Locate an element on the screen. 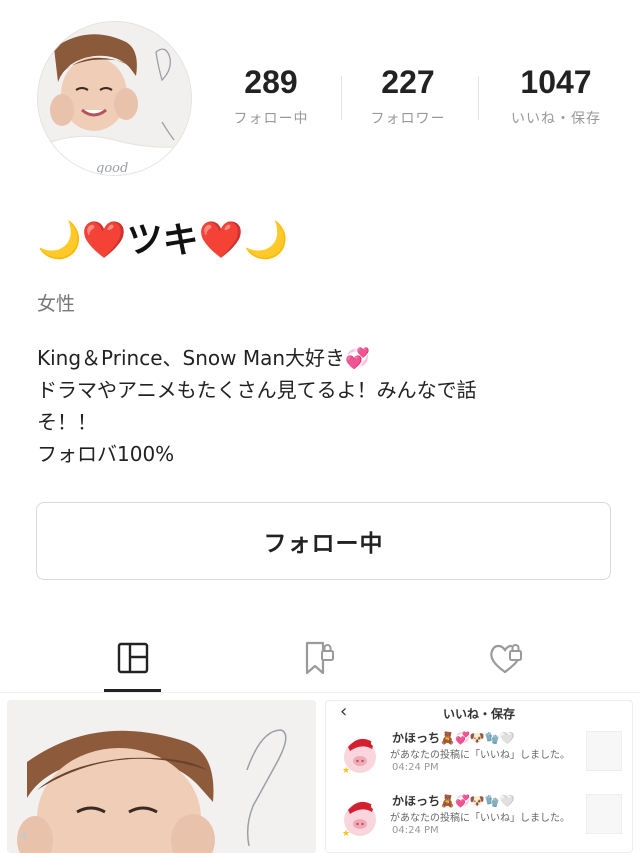 The image size is (640, 853). following-button: フォロー中 is located at coordinates (323, 541).